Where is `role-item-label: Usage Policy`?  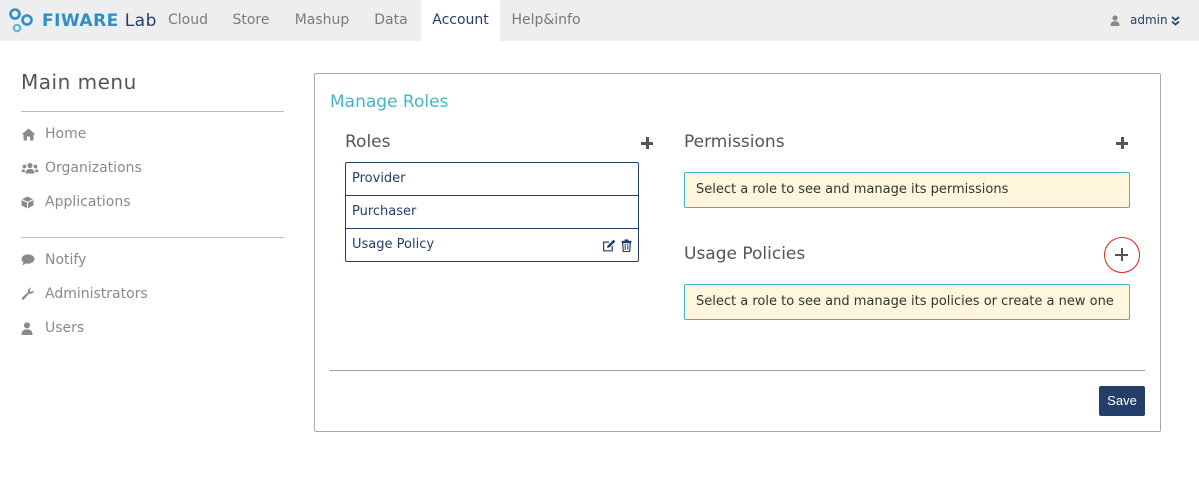
role-item-label: Usage Policy is located at coordinates (393, 244).